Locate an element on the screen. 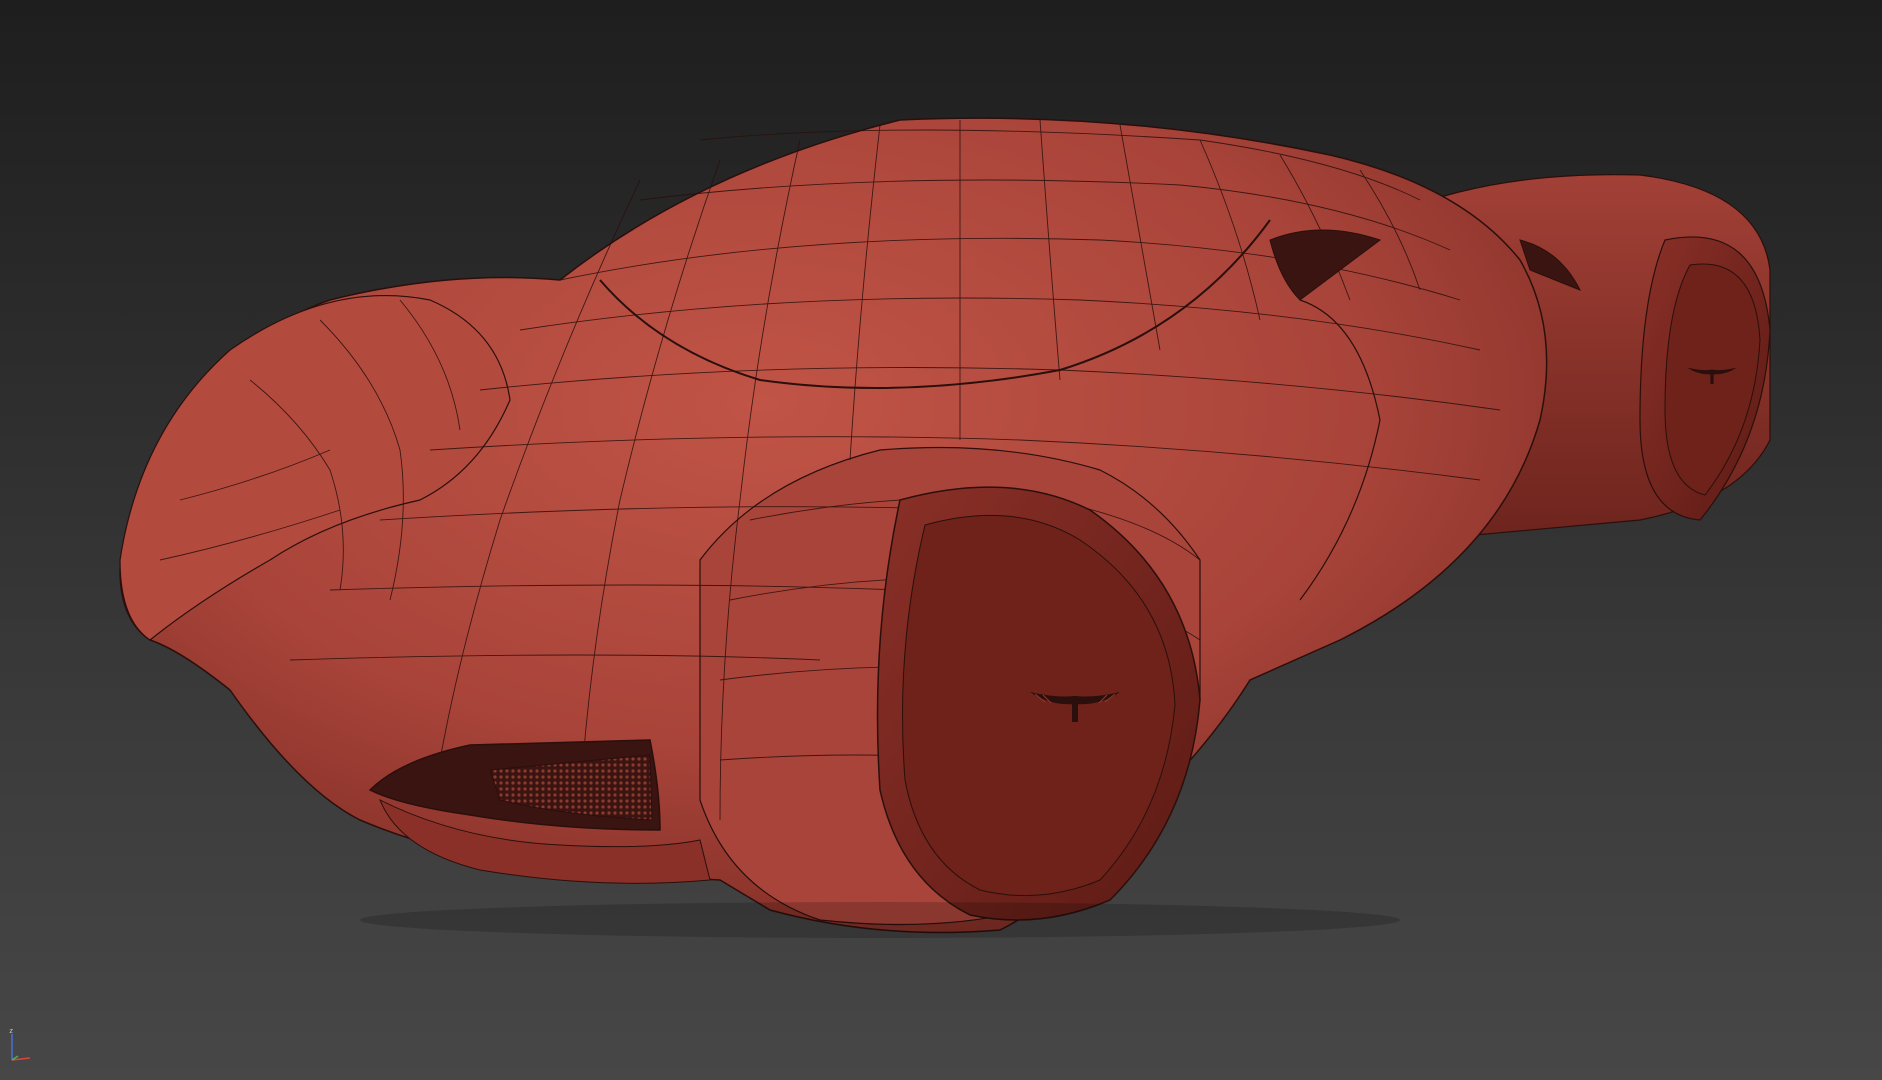 This screenshot has width=1882, height=1080. ground-shadow is located at coordinates (880, 920).